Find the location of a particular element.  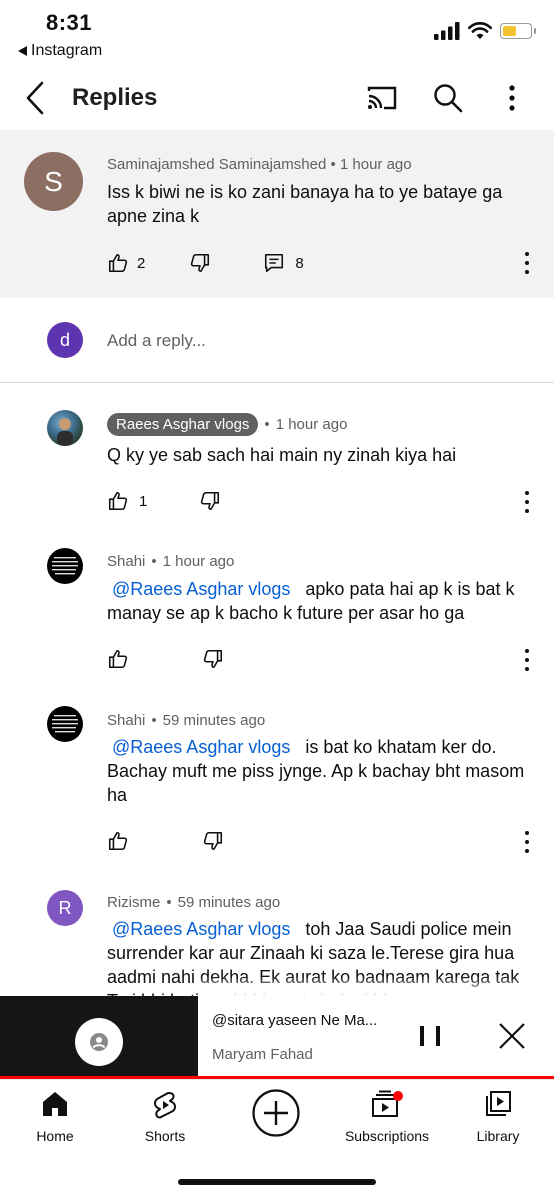

nav-shorts-label: Shorts is located at coordinates (165, 1136).